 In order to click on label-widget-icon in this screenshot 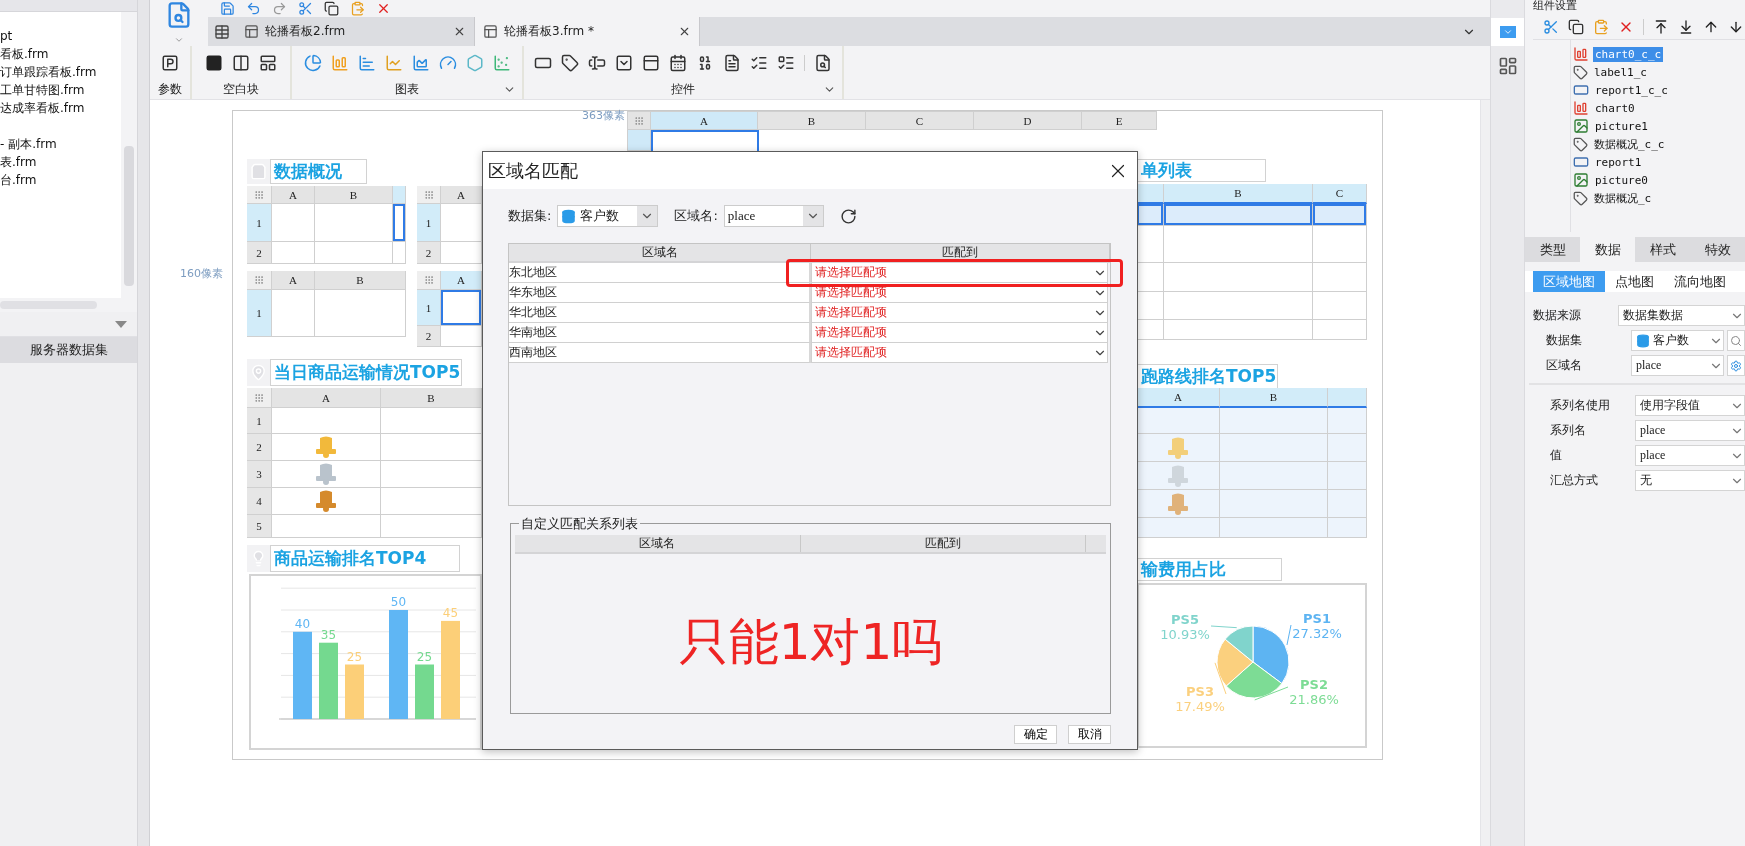, I will do `click(570, 63)`.